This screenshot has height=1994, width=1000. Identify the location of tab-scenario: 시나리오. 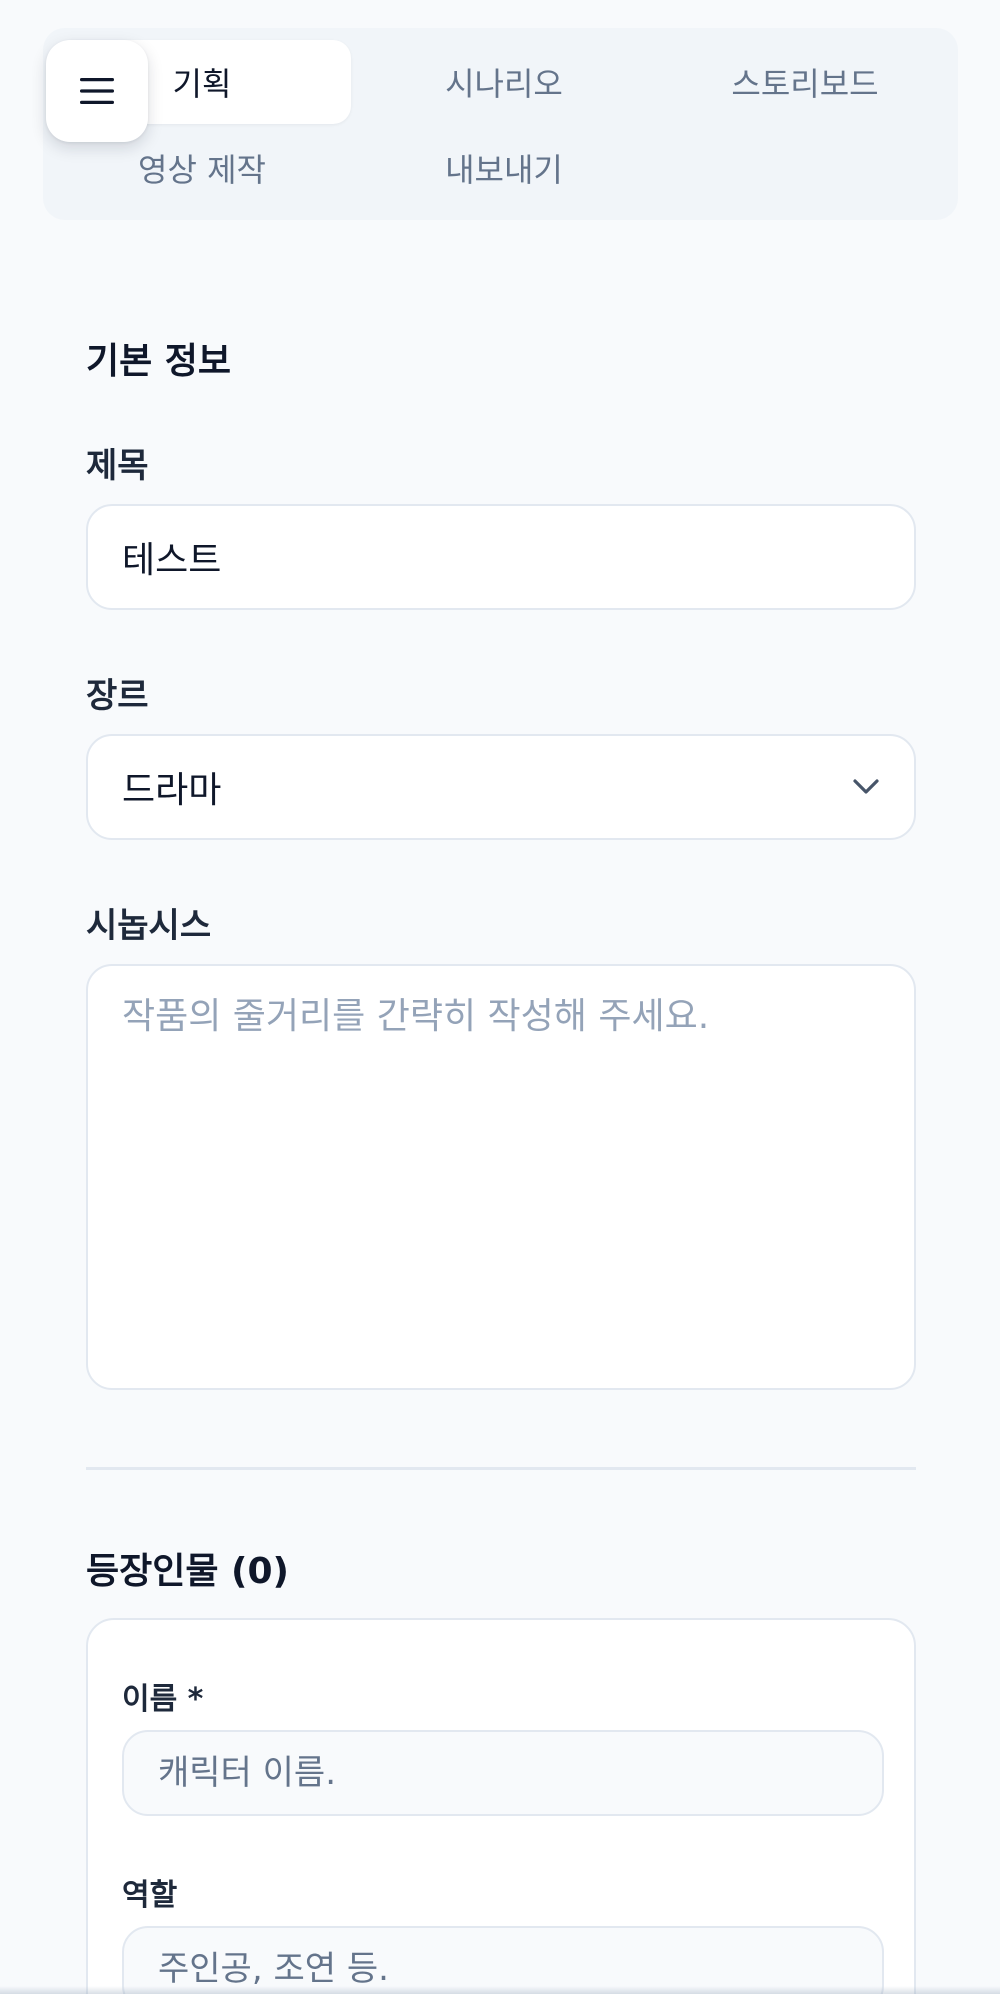
(504, 82).